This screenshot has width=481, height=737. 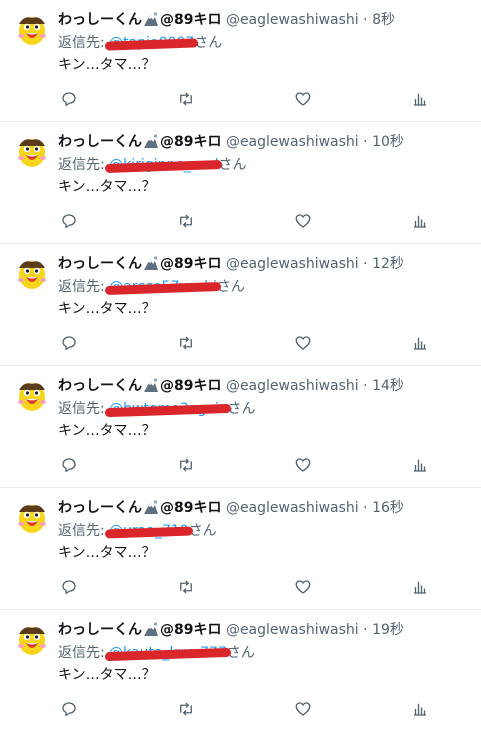 What do you see at coordinates (388, 630) in the screenshot?
I see `timestamp: 19秒` at bounding box center [388, 630].